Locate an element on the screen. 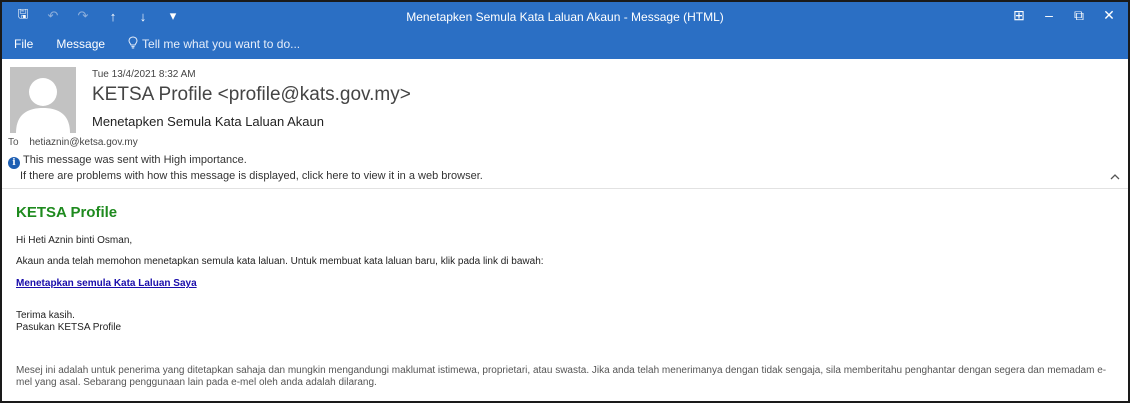  tab-file: File is located at coordinates (23, 44).